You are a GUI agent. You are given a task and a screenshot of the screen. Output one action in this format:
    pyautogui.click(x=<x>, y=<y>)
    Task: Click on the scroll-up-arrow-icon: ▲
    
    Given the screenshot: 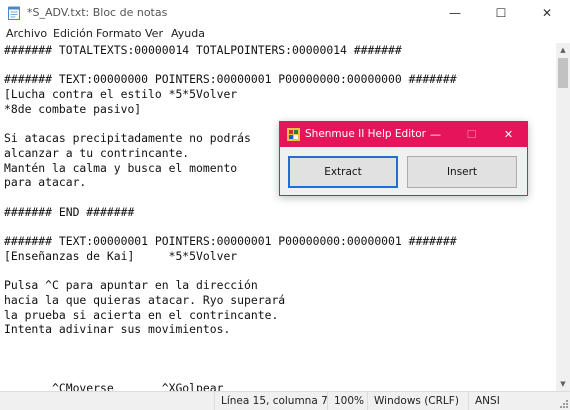 What is the action you would take?
    pyautogui.click(x=563, y=50)
    